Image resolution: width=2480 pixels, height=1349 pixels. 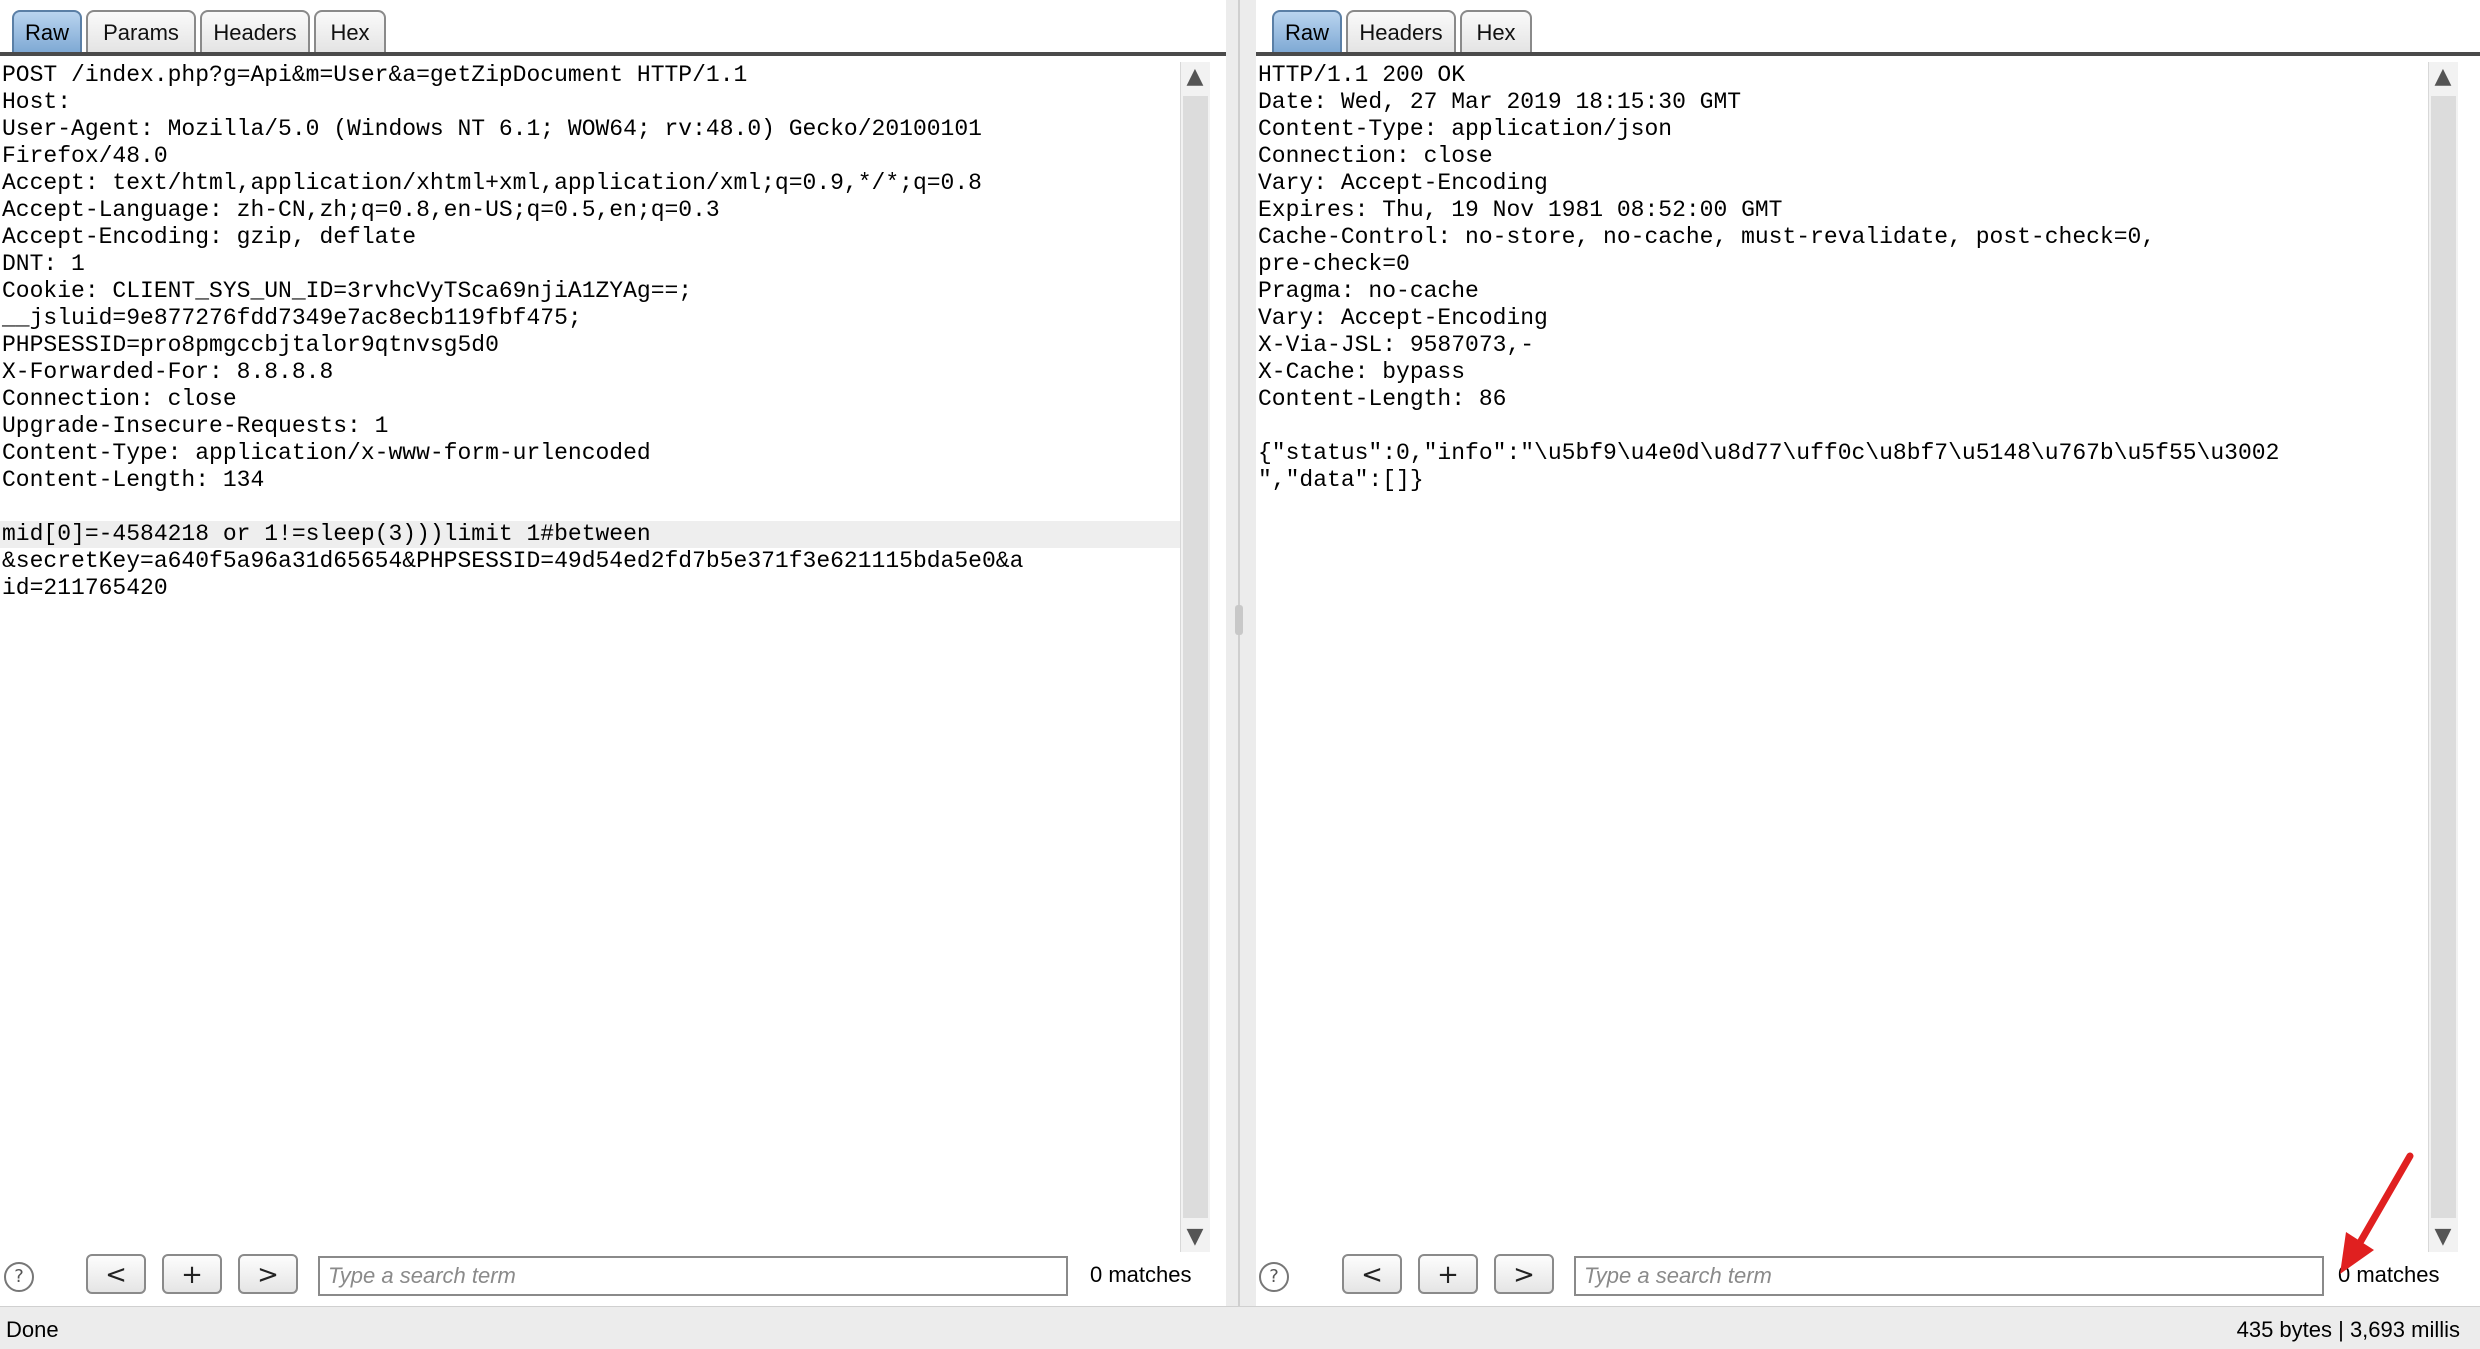 I want to click on response-search-input, so click(x=1949, y=1276).